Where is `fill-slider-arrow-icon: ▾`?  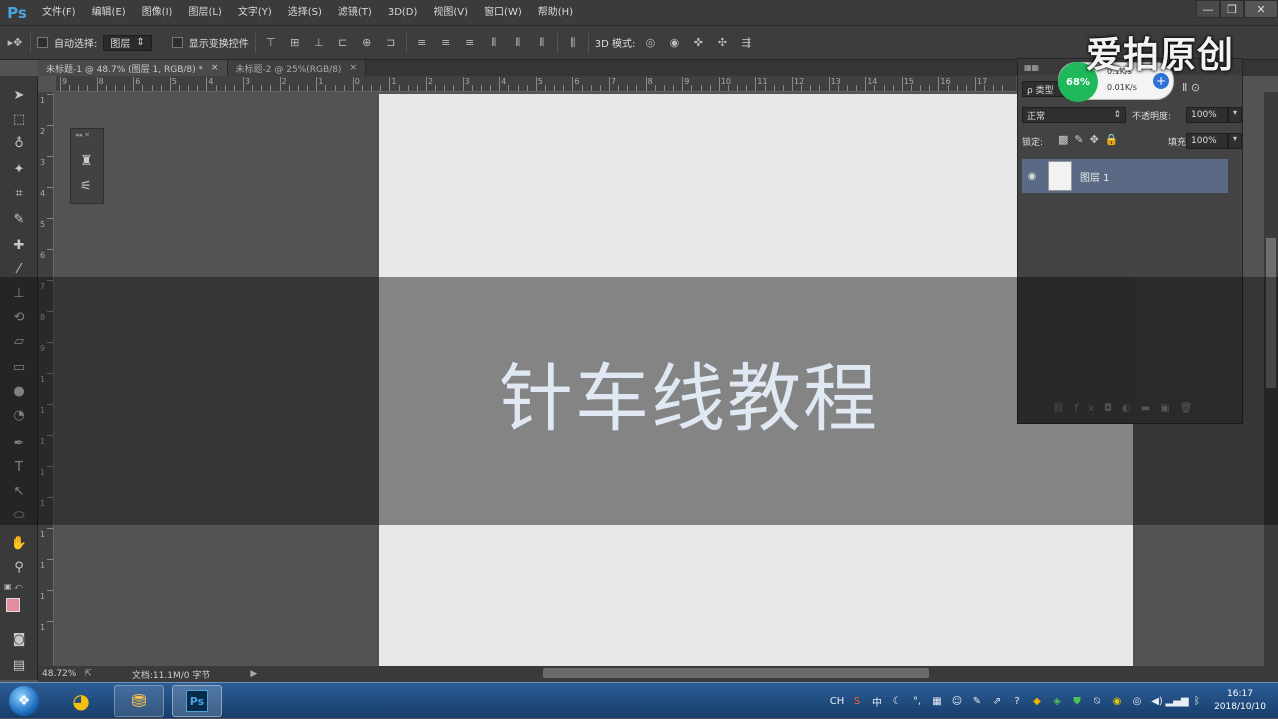 fill-slider-arrow-icon: ▾ is located at coordinates (1235, 141).